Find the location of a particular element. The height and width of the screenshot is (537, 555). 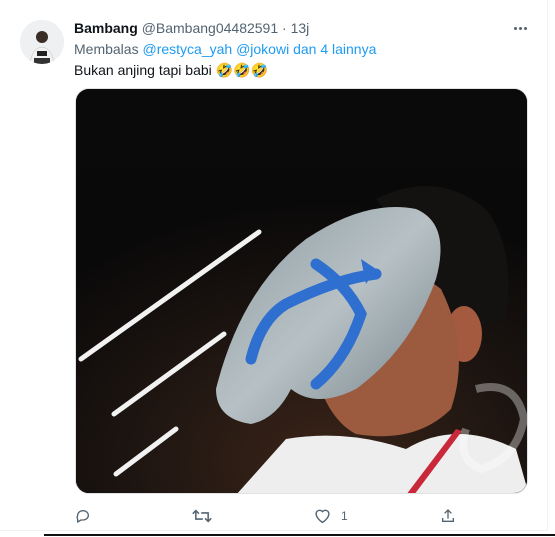

share-button is located at coordinates (448, 516).